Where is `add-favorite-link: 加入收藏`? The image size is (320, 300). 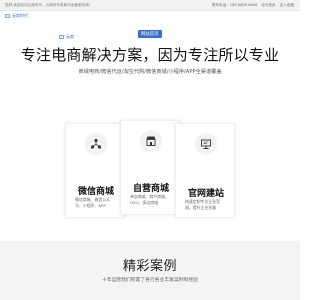
add-favorite-link: 加入收藏 is located at coordinates (287, 5).